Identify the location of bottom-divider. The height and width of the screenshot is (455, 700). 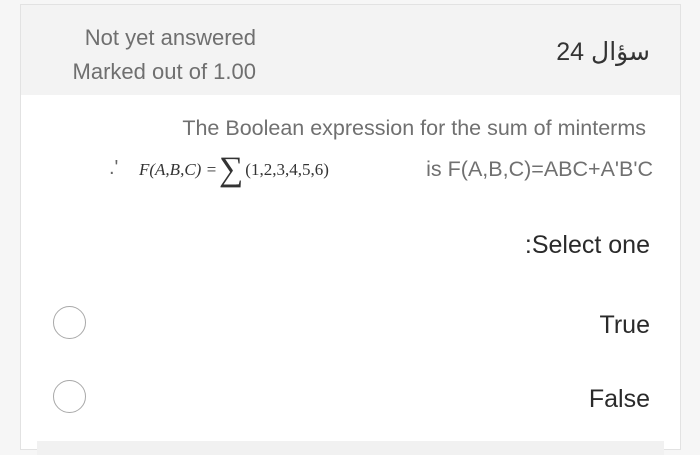
(350, 448).